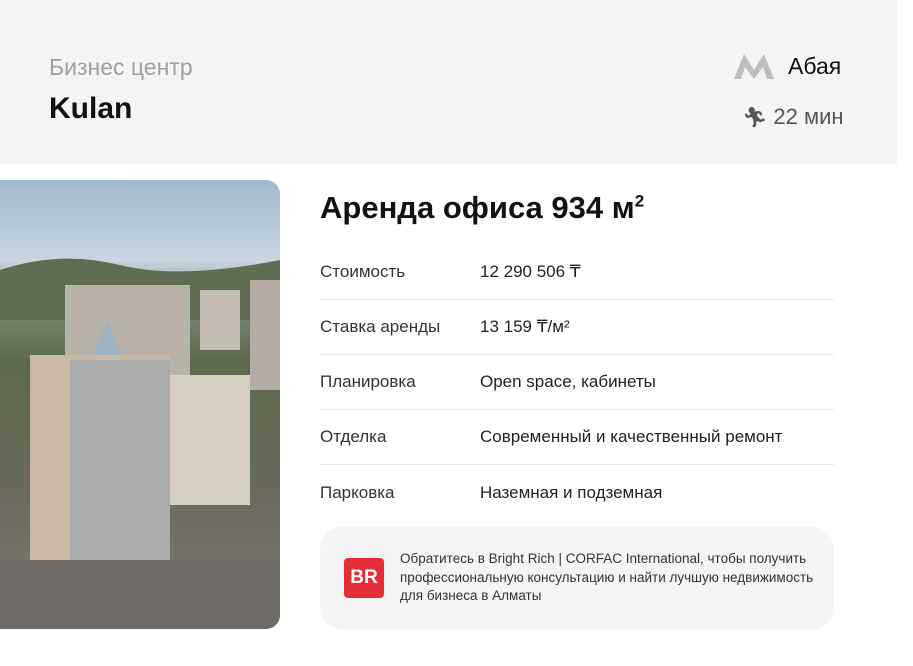 This screenshot has width=913, height=666. What do you see at coordinates (631, 436) in the screenshot?
I see `detail-value: Современный и качественный ремонт` at bounding box center [631, 436].